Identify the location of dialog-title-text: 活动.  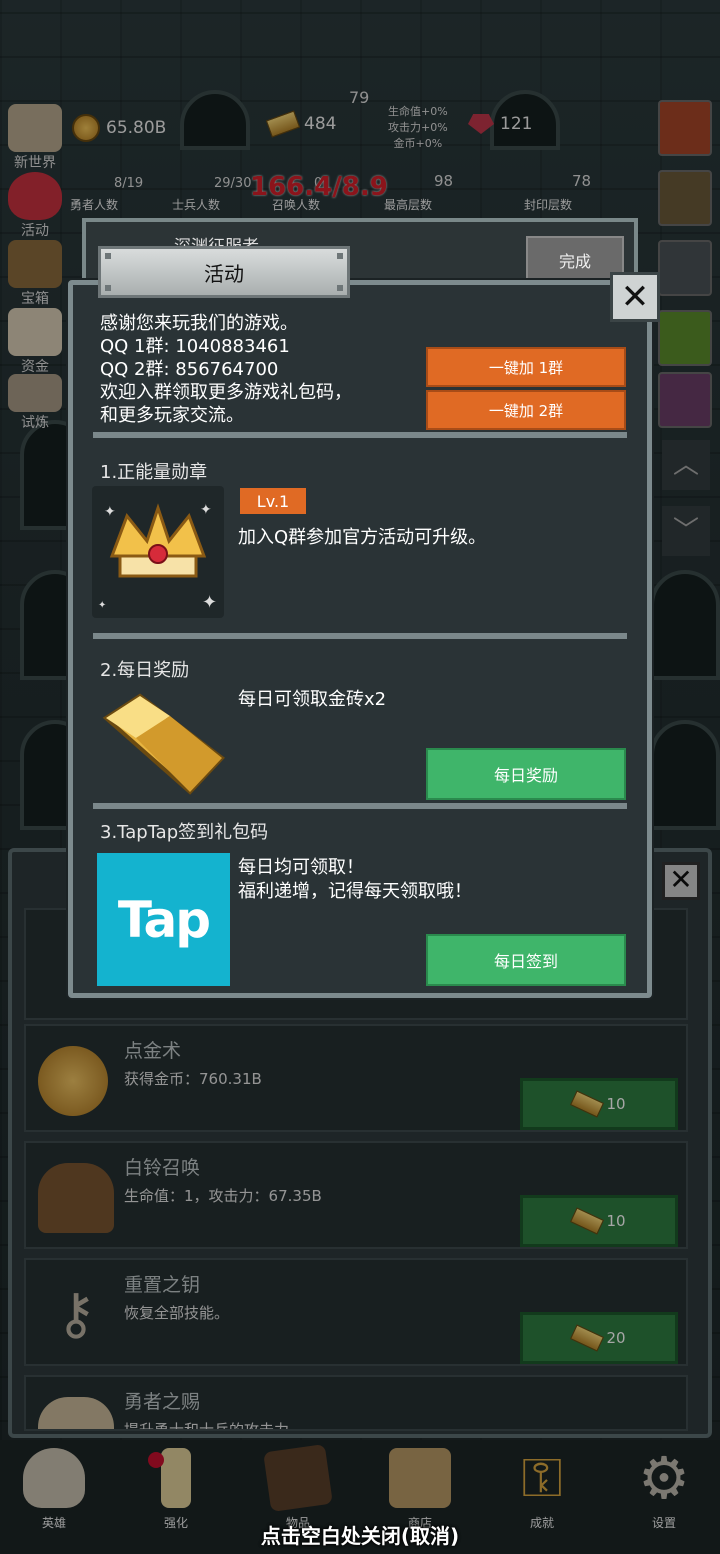
(224, 273).